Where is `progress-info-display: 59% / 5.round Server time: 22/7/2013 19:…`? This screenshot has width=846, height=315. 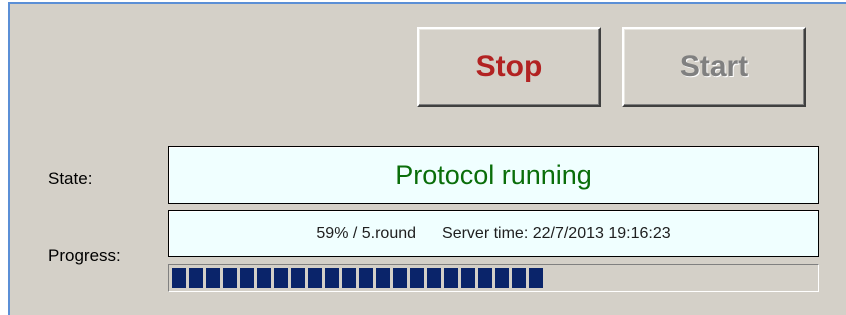 progress-info-display: 59% / 5.round Server time: 22/7/2013 19:… is located at coordinates (493, 233).